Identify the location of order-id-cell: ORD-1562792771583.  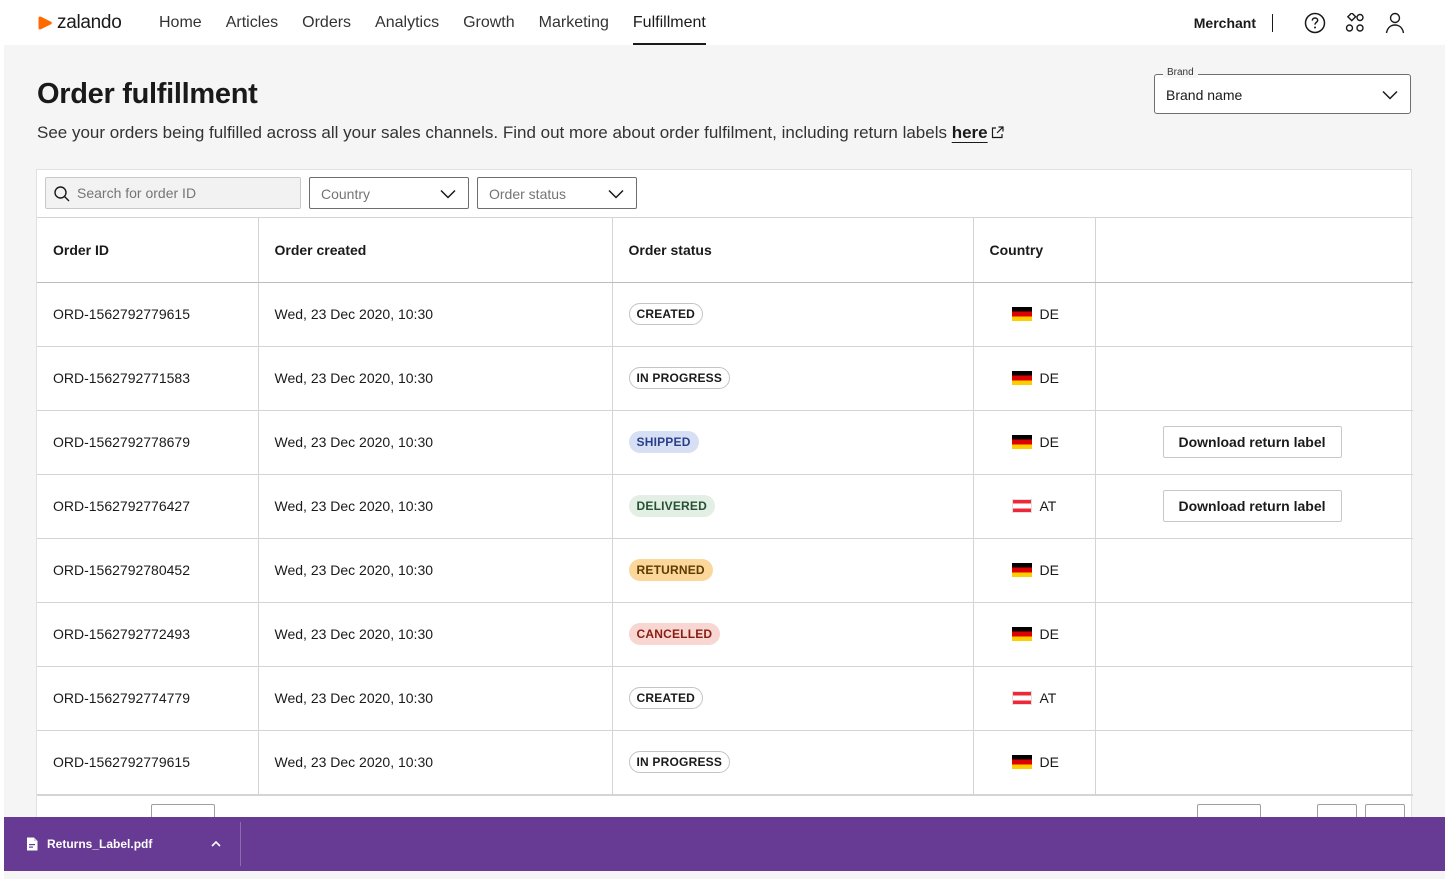
(148, 378).